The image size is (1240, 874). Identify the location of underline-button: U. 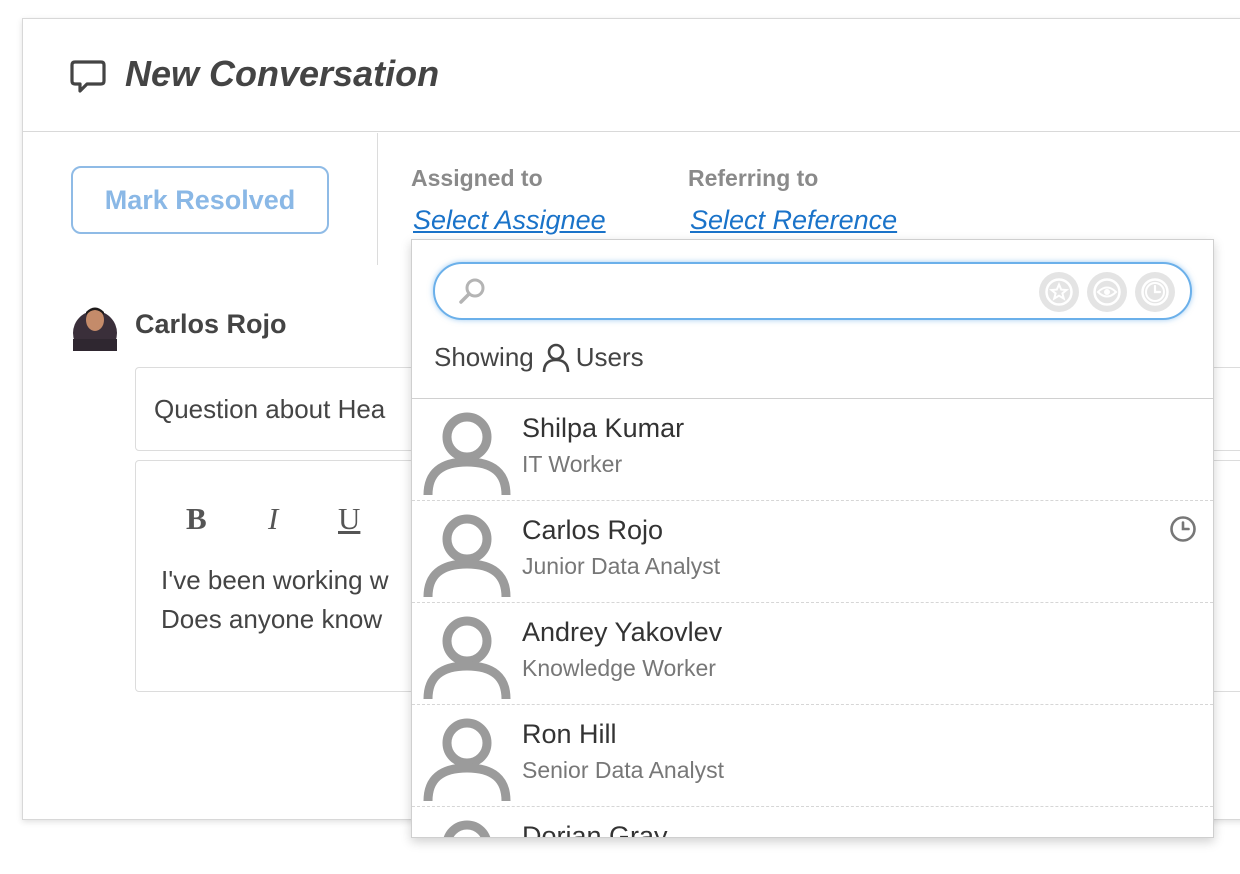
(349, 519).